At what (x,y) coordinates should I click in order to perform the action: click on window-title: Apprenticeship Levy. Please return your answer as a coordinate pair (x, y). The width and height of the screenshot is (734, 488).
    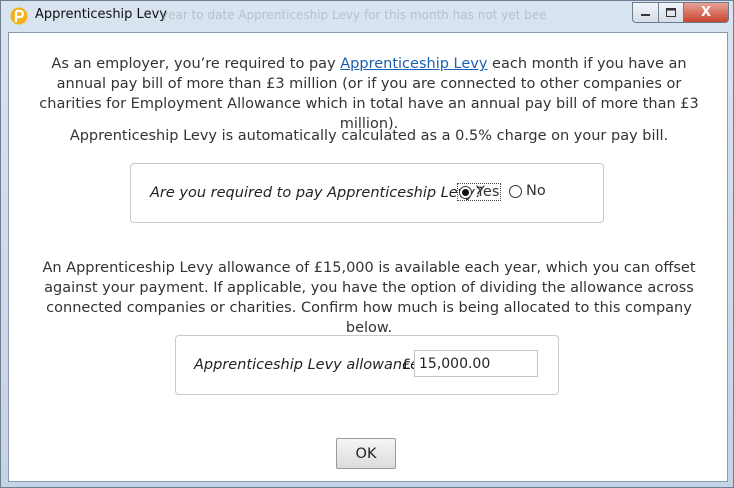
    Looking at the image, I should click on (101, 14).